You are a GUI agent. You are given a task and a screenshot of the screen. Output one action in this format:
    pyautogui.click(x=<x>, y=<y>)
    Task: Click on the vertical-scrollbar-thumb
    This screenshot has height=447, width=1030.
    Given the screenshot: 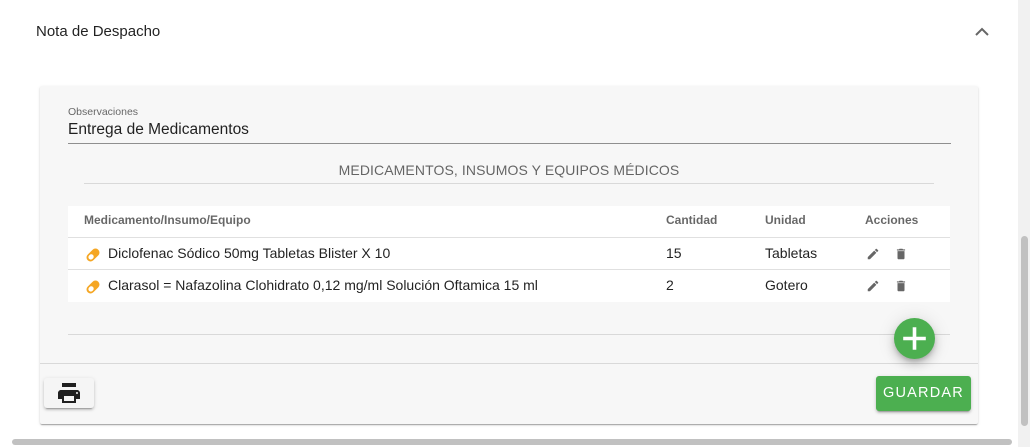 What is the action you would take?
    pyautogui.click(x=1024, y=331)
    